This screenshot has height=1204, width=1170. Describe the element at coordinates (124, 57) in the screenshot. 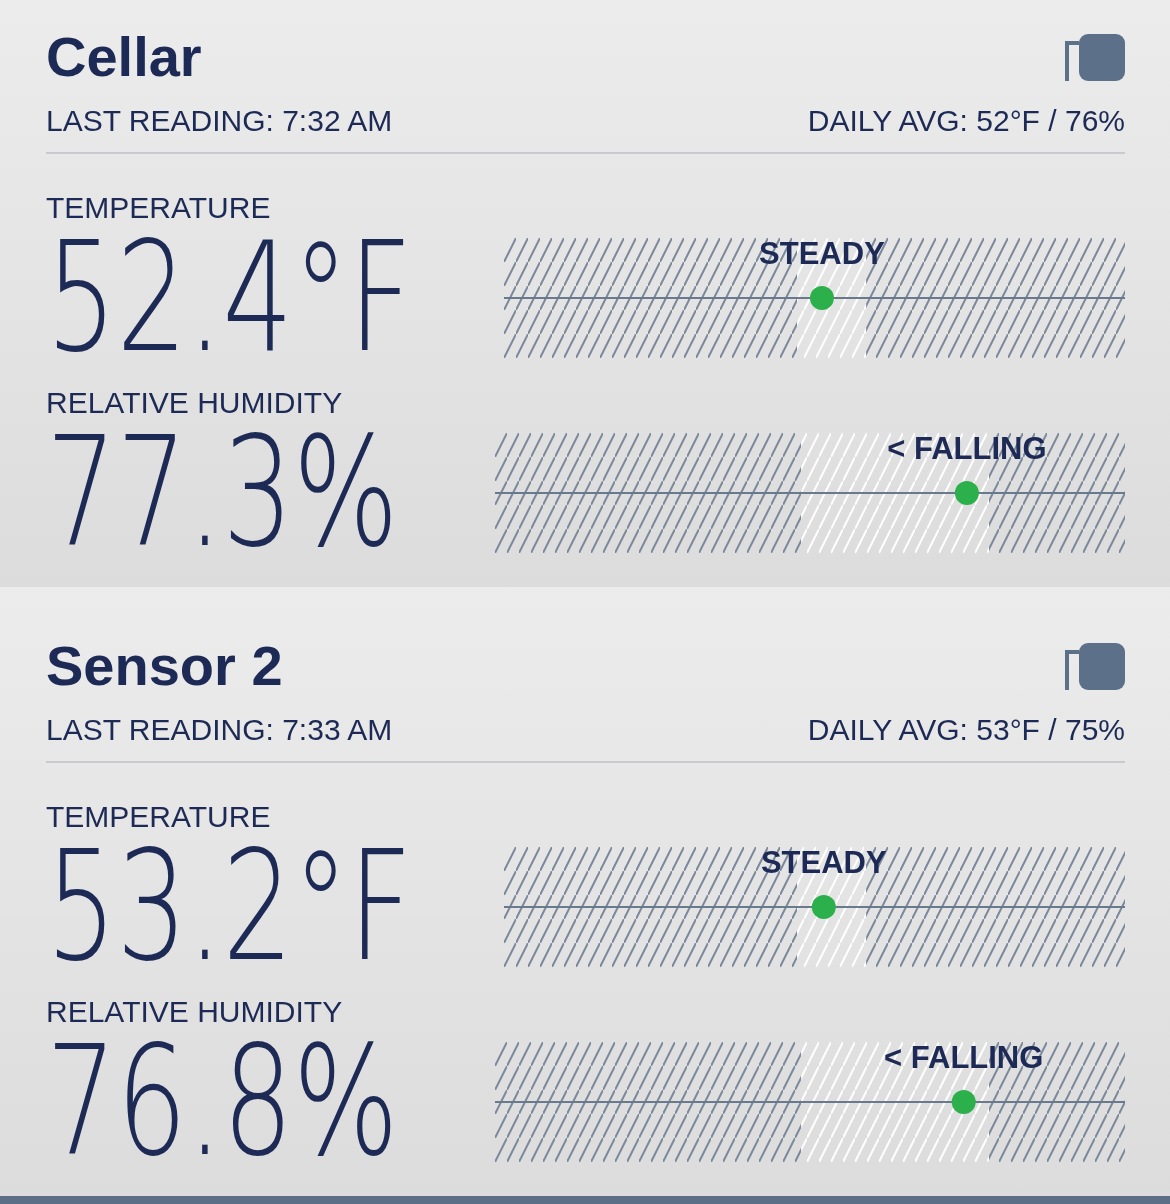

I see `sensor-name: Cellar` at that location.